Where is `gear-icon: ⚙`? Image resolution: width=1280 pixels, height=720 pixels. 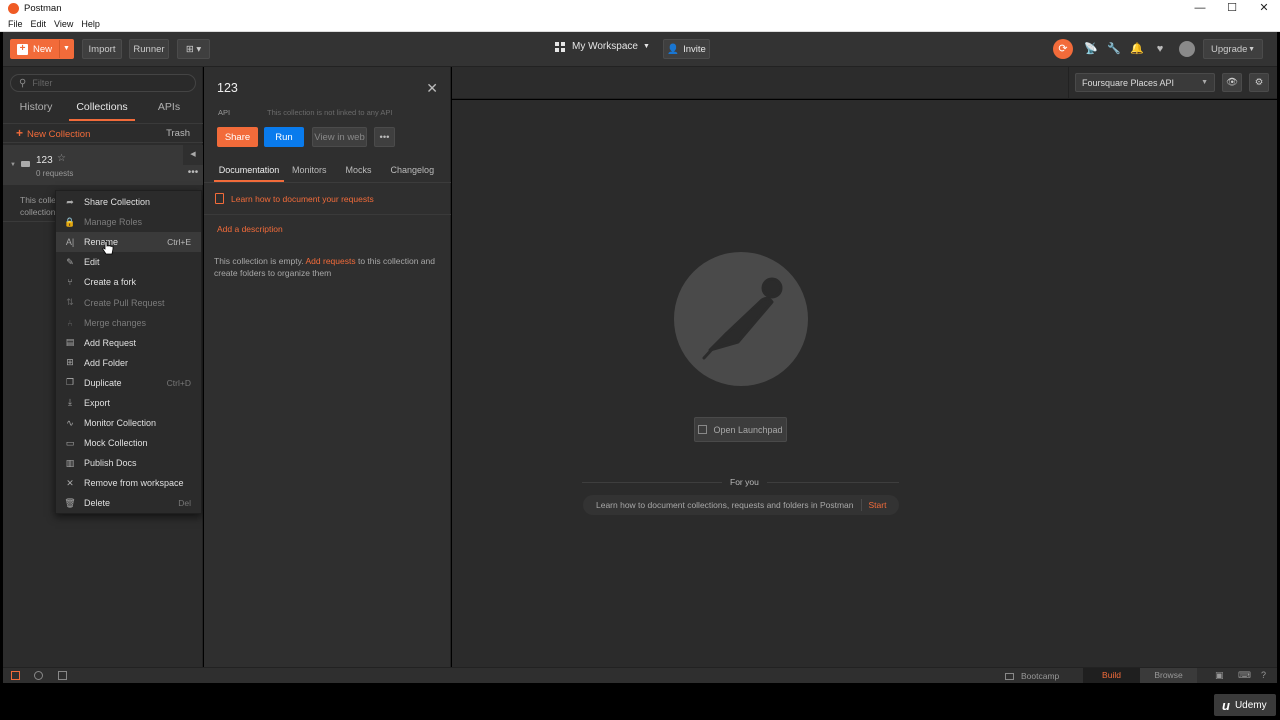
gear-icon: ⚙ is located at coordinates (1259, 82).